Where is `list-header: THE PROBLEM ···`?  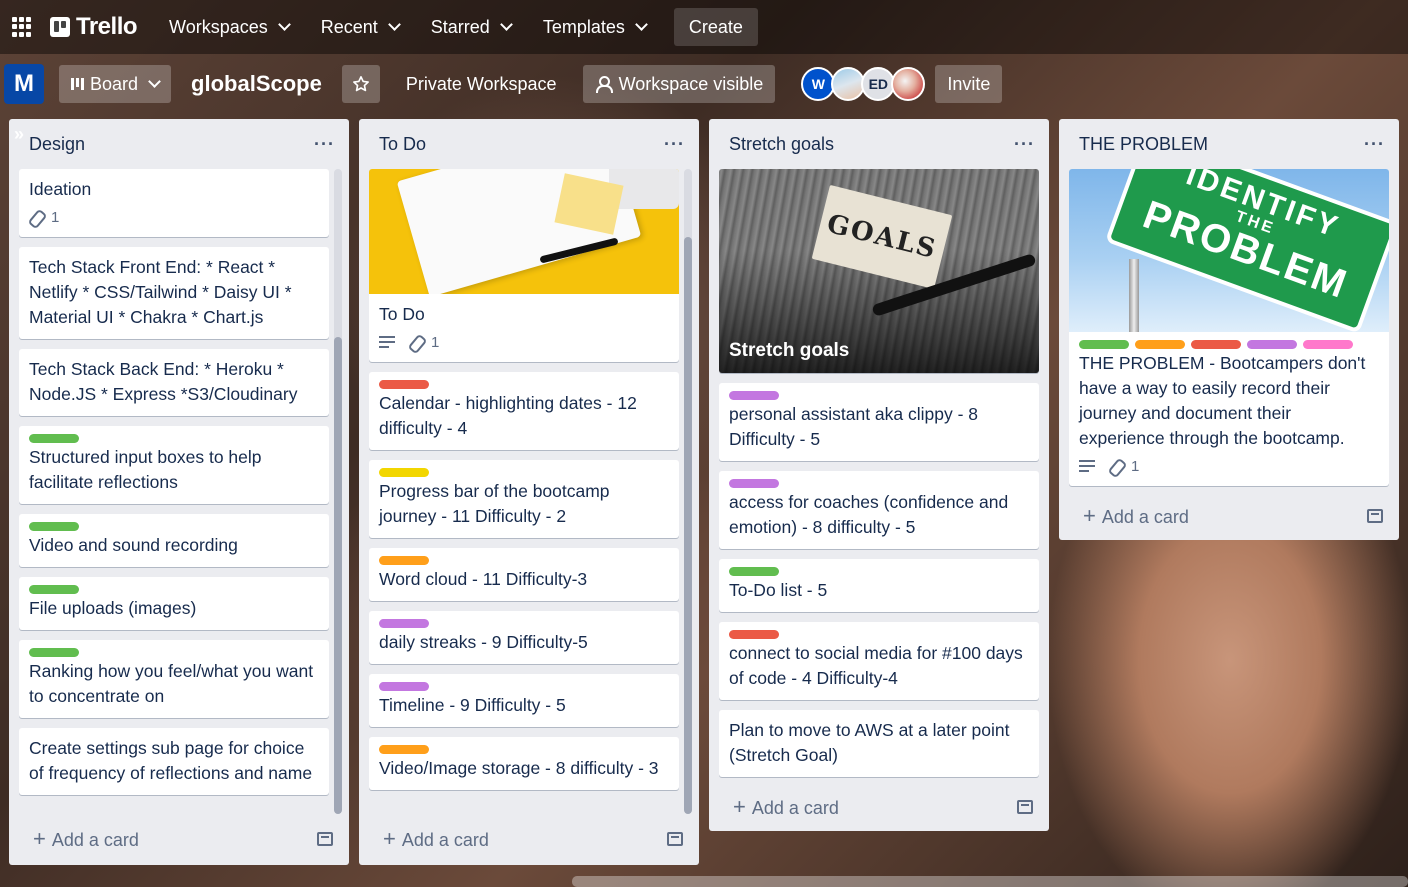 list-header: THE PROBLEM ··· is located at coordinates (1229, 144).